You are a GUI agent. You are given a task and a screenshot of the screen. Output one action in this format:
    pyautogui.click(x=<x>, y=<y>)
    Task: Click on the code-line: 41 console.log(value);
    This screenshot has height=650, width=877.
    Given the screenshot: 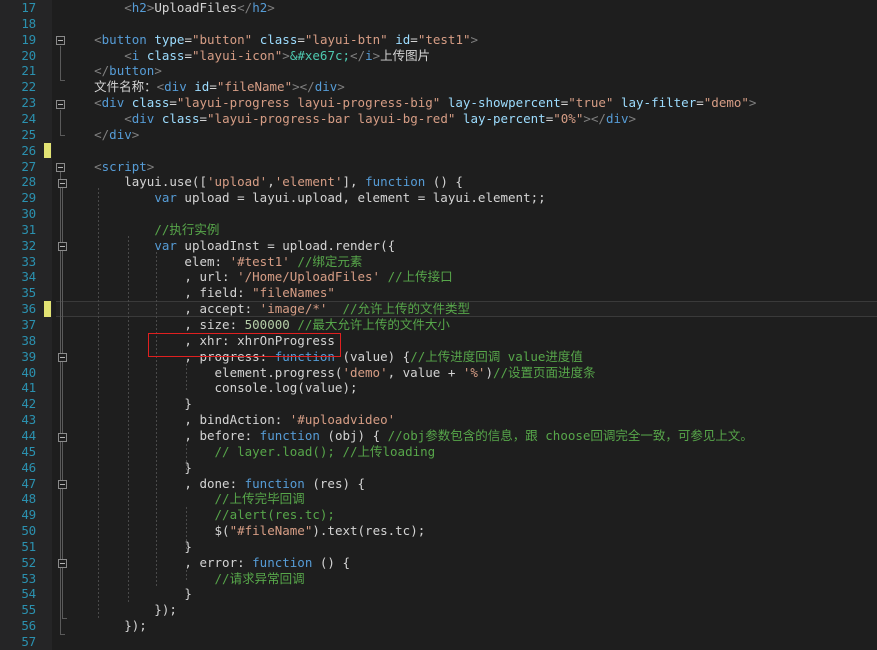 What is the action you would take?
    pyautogui.click(x=438, y=388)
    